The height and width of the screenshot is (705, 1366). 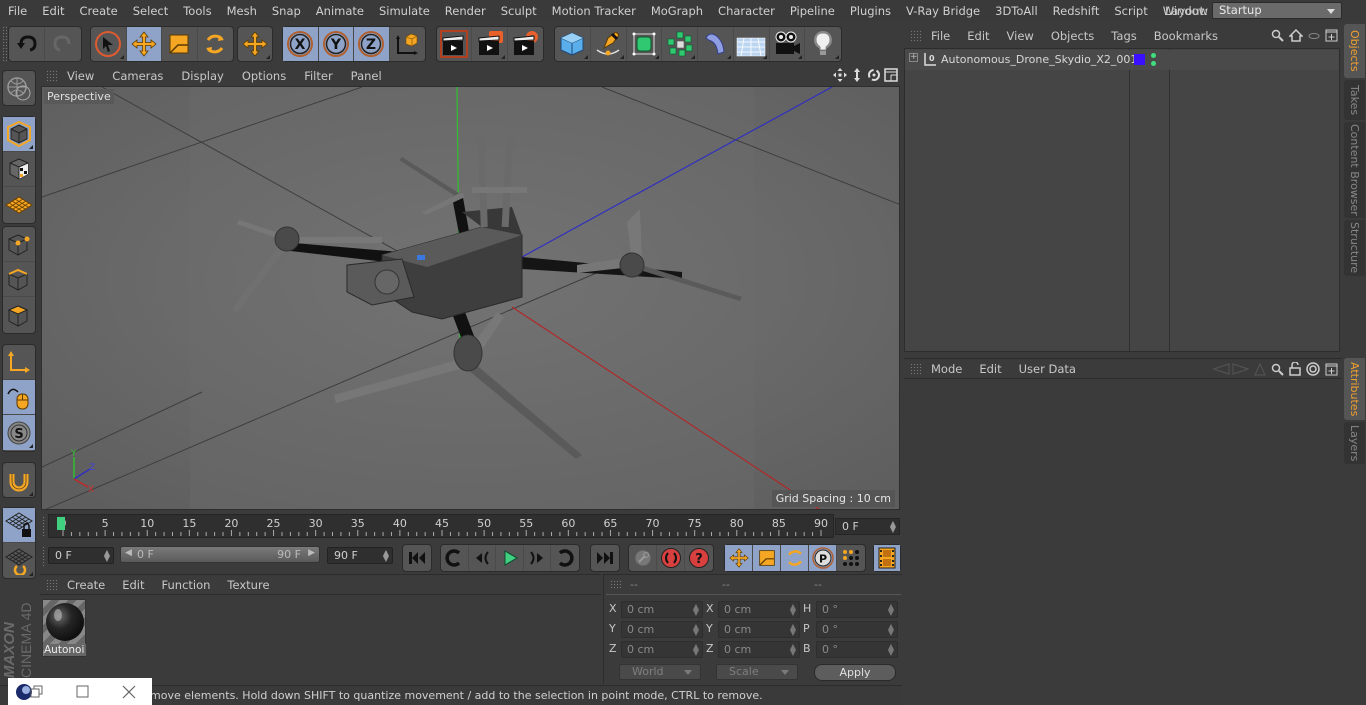 I want to click on material-swatch: Autonoi, so click(x=64, y=628).